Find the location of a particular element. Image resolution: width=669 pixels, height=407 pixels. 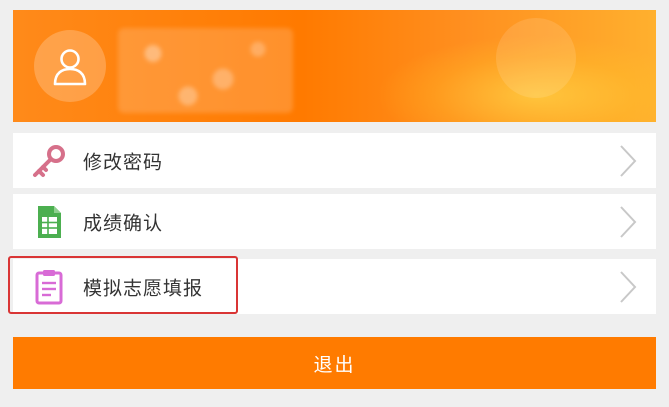

menu-item-label: 成绩确认 is located at coordinates (123, 223).